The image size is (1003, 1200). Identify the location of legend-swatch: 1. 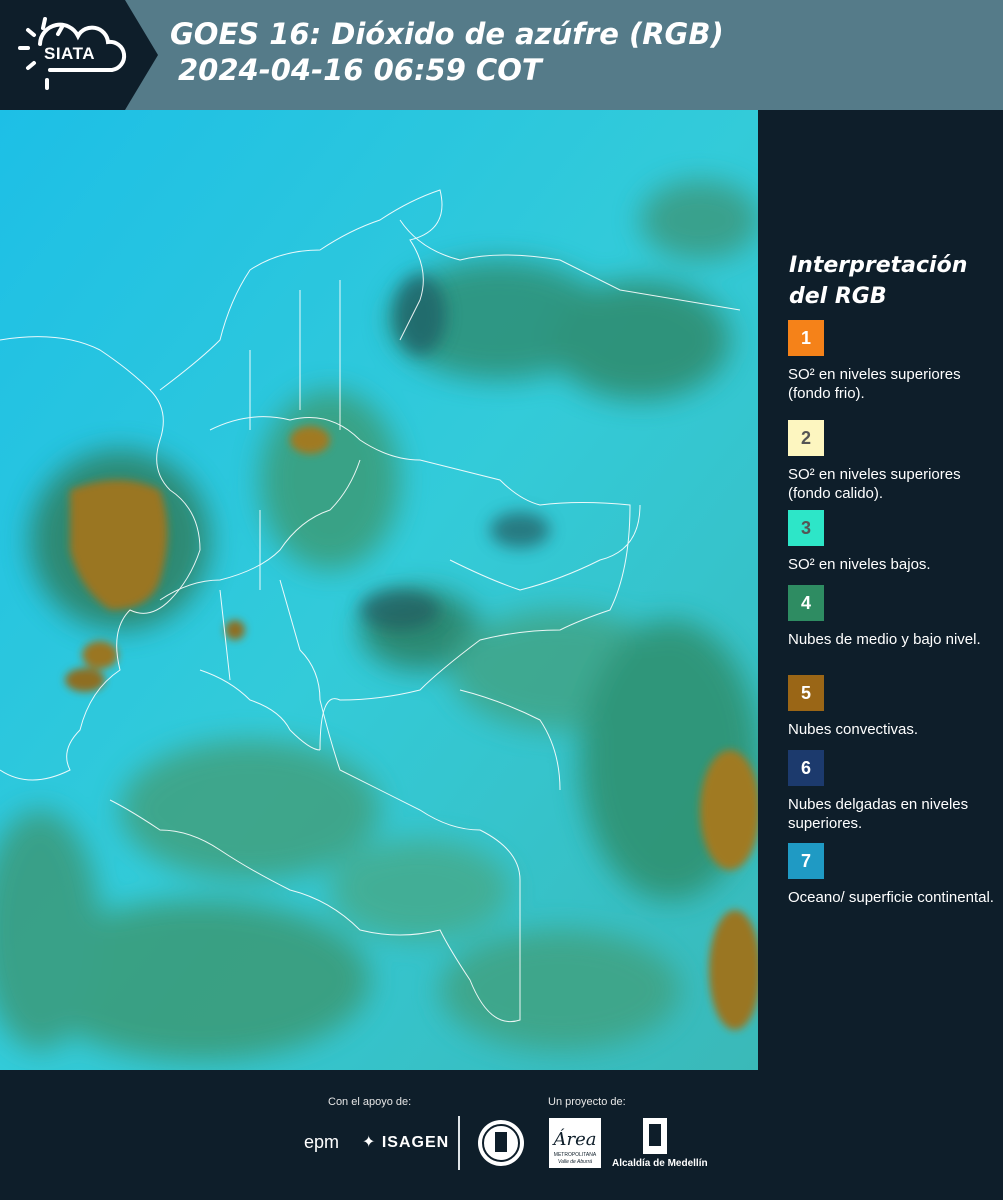
(806, 338).